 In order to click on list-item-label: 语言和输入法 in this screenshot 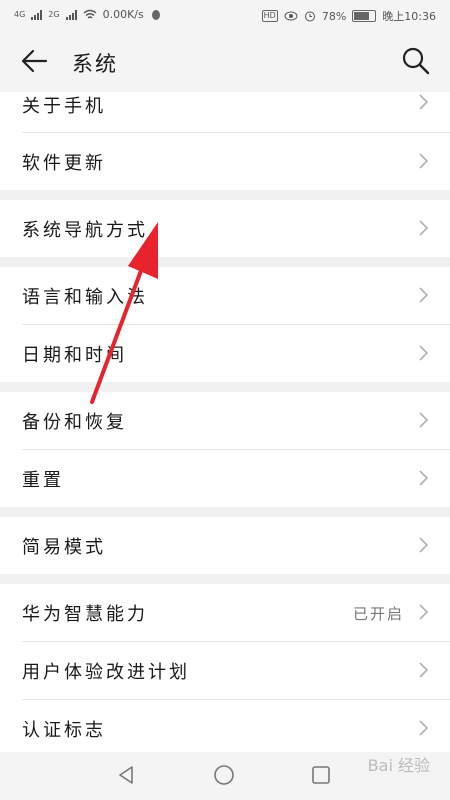, I will do `click(85, 297)`.